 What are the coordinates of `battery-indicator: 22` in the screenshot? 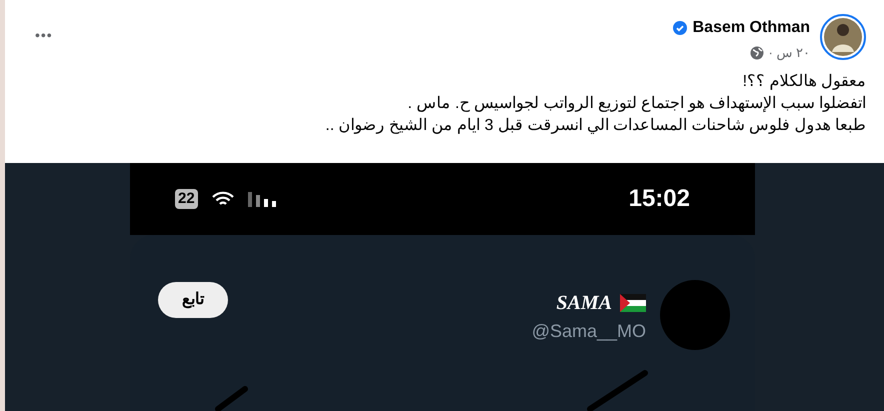 It's located at (186, 199).